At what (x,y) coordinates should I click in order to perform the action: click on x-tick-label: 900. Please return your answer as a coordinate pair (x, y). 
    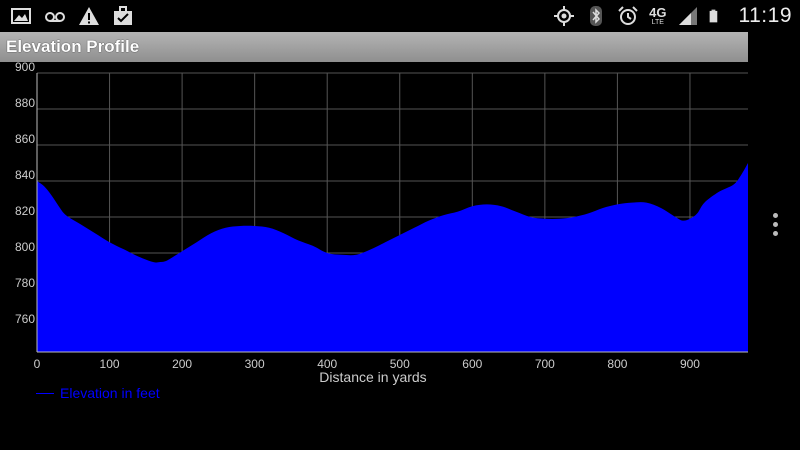
    Looking at the image, I should click on (690, 364).